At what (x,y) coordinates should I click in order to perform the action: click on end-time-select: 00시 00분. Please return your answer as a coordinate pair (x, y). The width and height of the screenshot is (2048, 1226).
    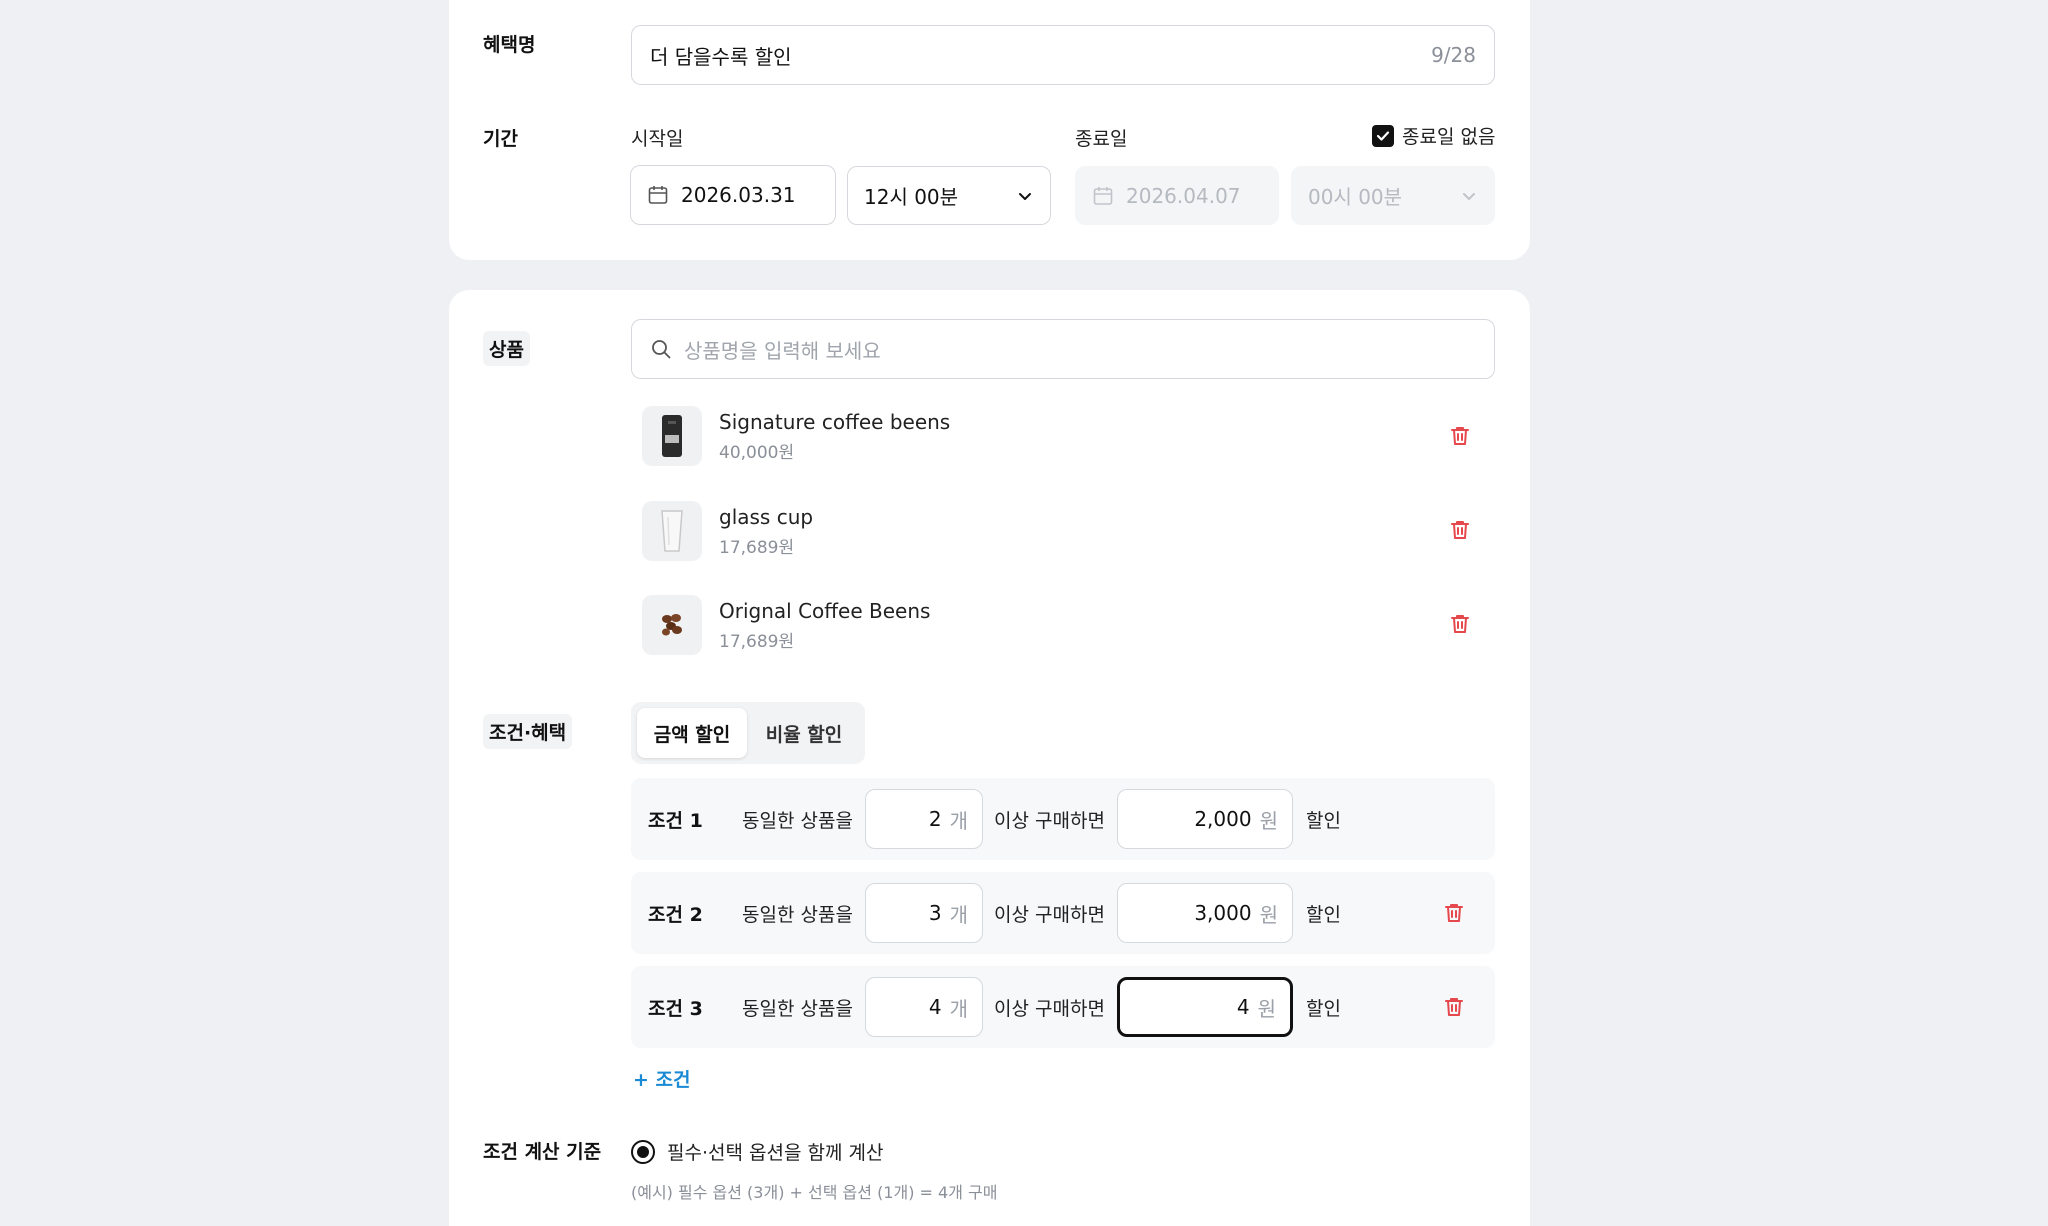
    Looking at the image, I should click on (1393, 195).